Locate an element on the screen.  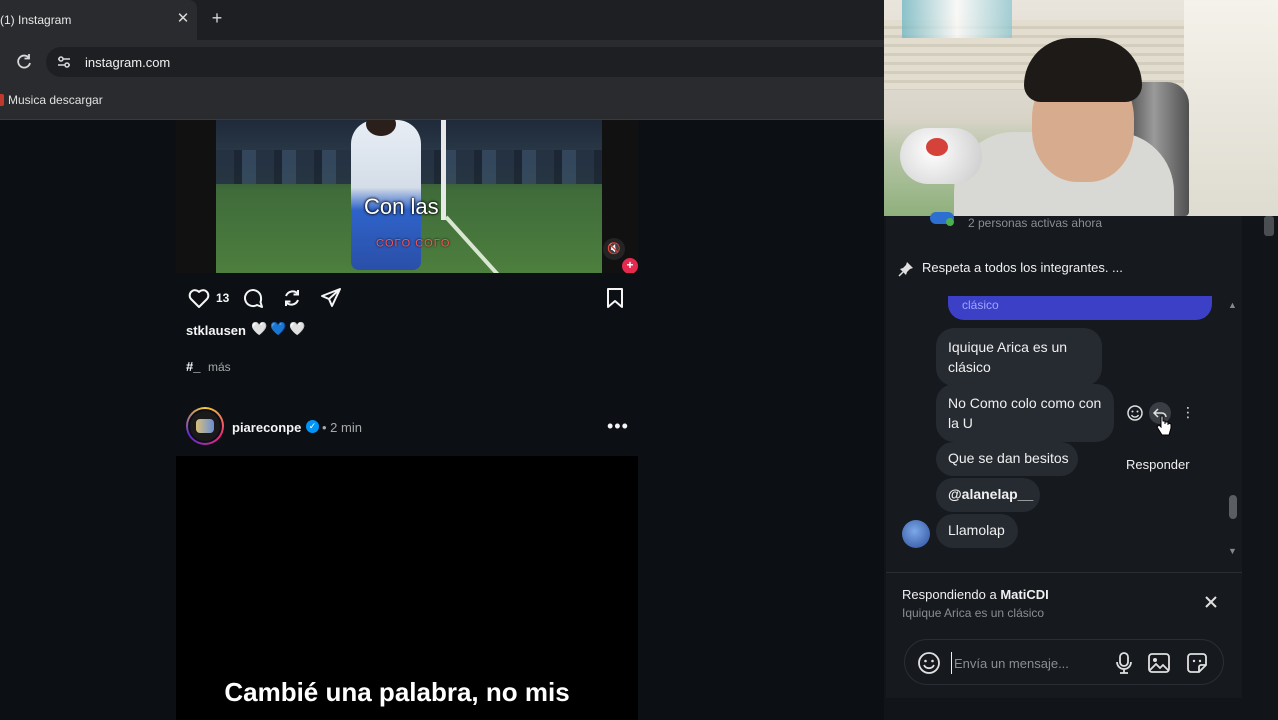
bookmark-icon is located at coordinates (615, 298).